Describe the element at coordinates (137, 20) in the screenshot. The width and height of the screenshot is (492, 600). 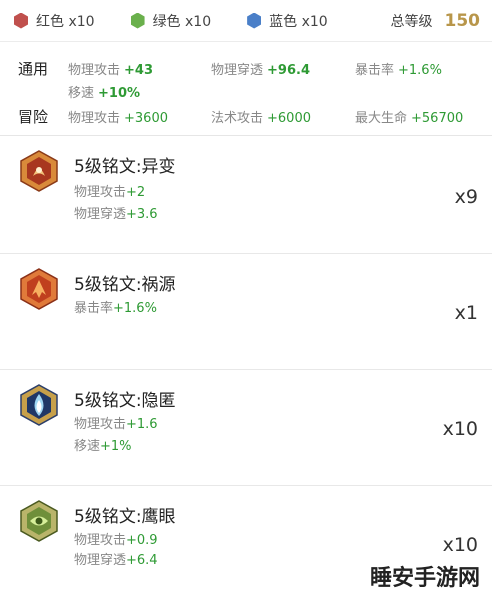
I see `green-hex-icon` at that location.